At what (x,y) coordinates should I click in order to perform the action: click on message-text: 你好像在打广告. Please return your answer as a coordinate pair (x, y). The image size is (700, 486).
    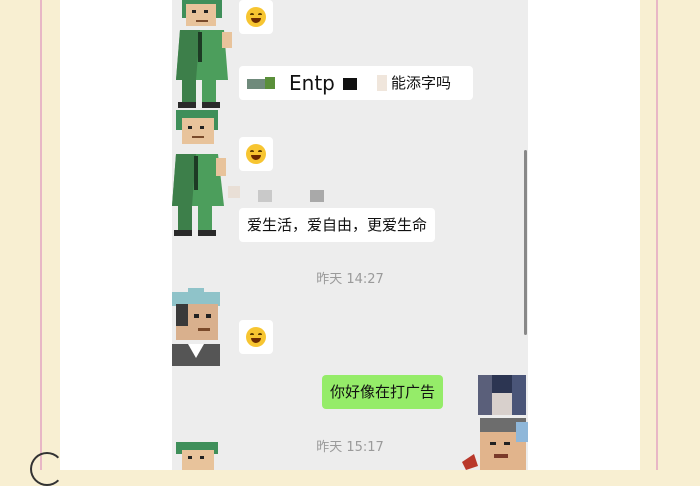
    Looking at the image, I should click on (383, 392).